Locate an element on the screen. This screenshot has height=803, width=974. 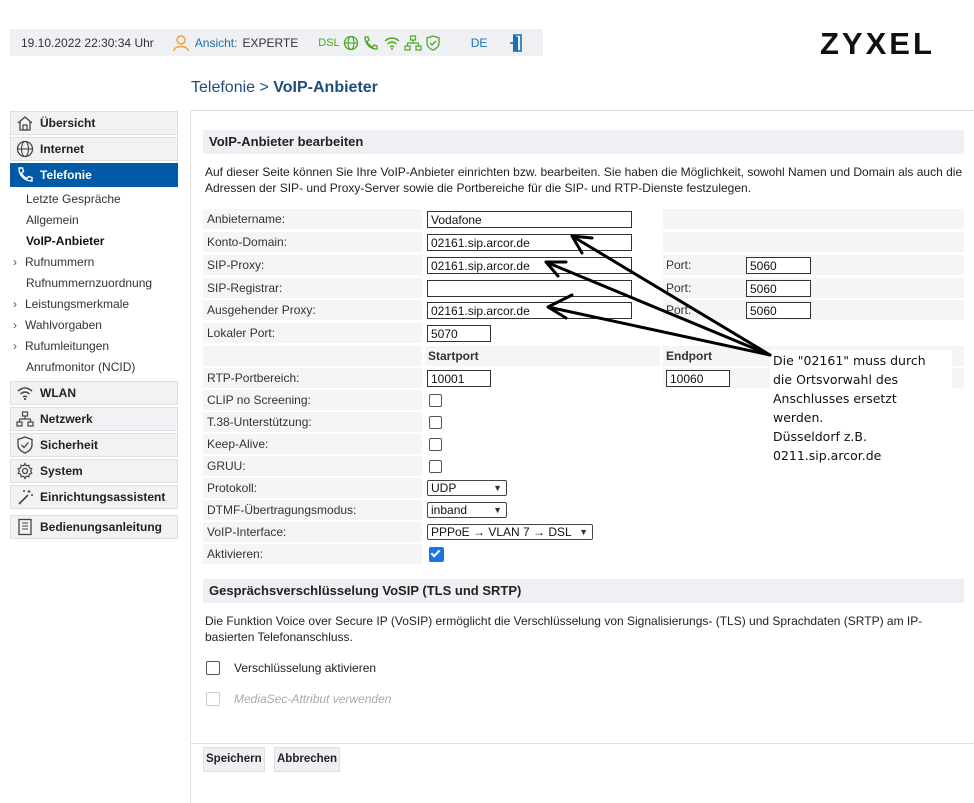
sidebar-subitem-voip-anbieter: VoIP-Anbieter is located at coordinates (94, 241).